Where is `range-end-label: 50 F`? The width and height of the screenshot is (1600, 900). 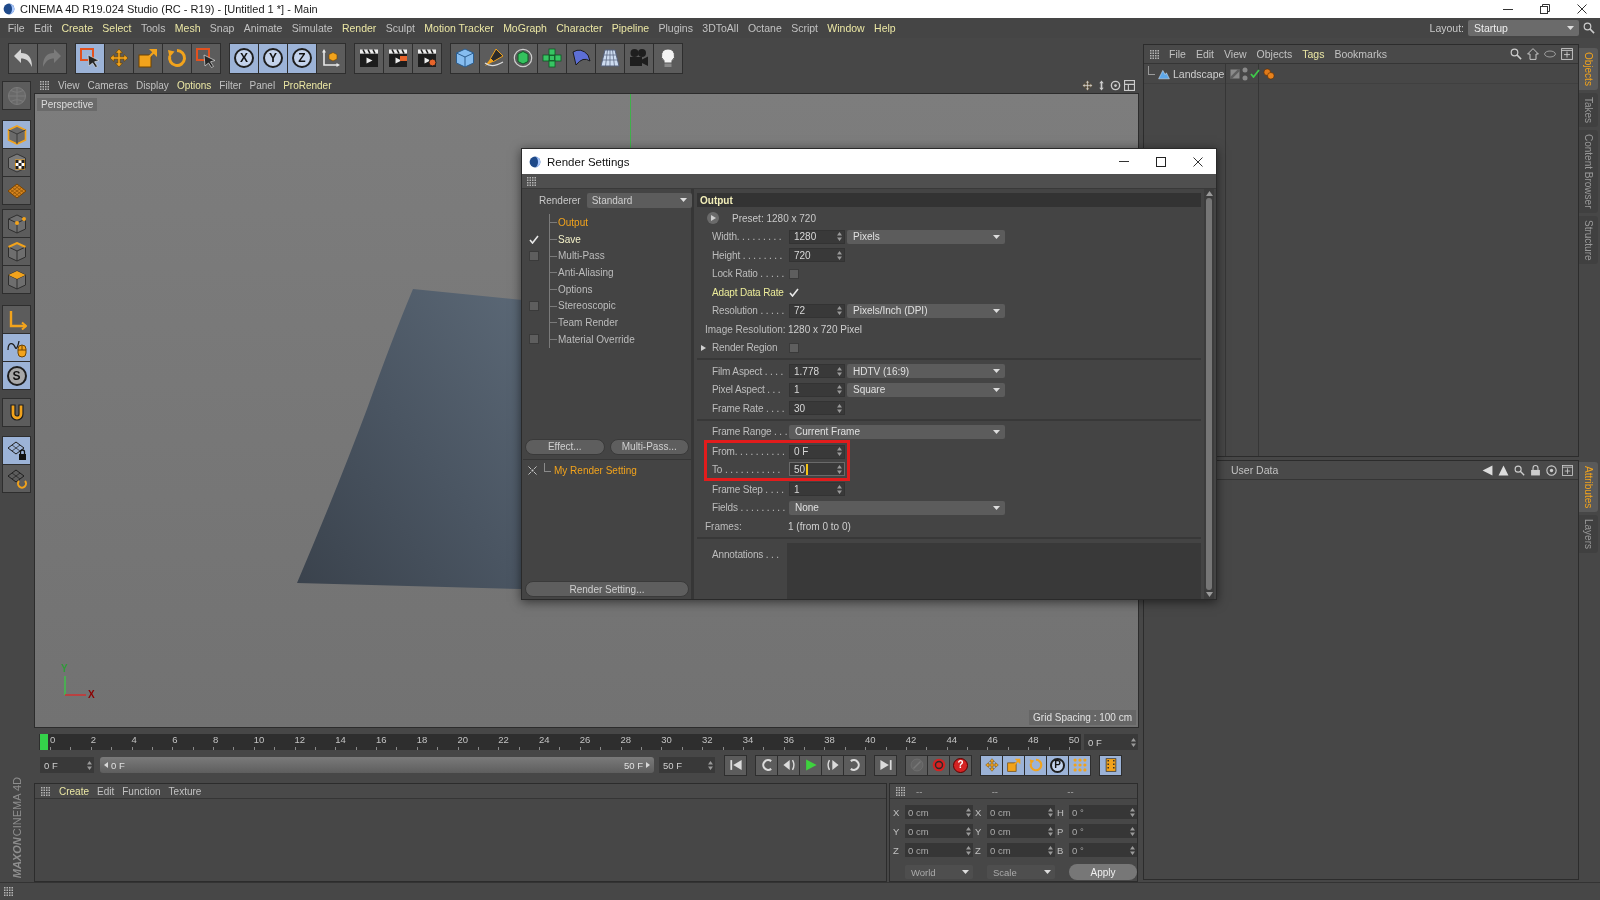
range-end-label: 50 F is located at coordinates (633, 765).